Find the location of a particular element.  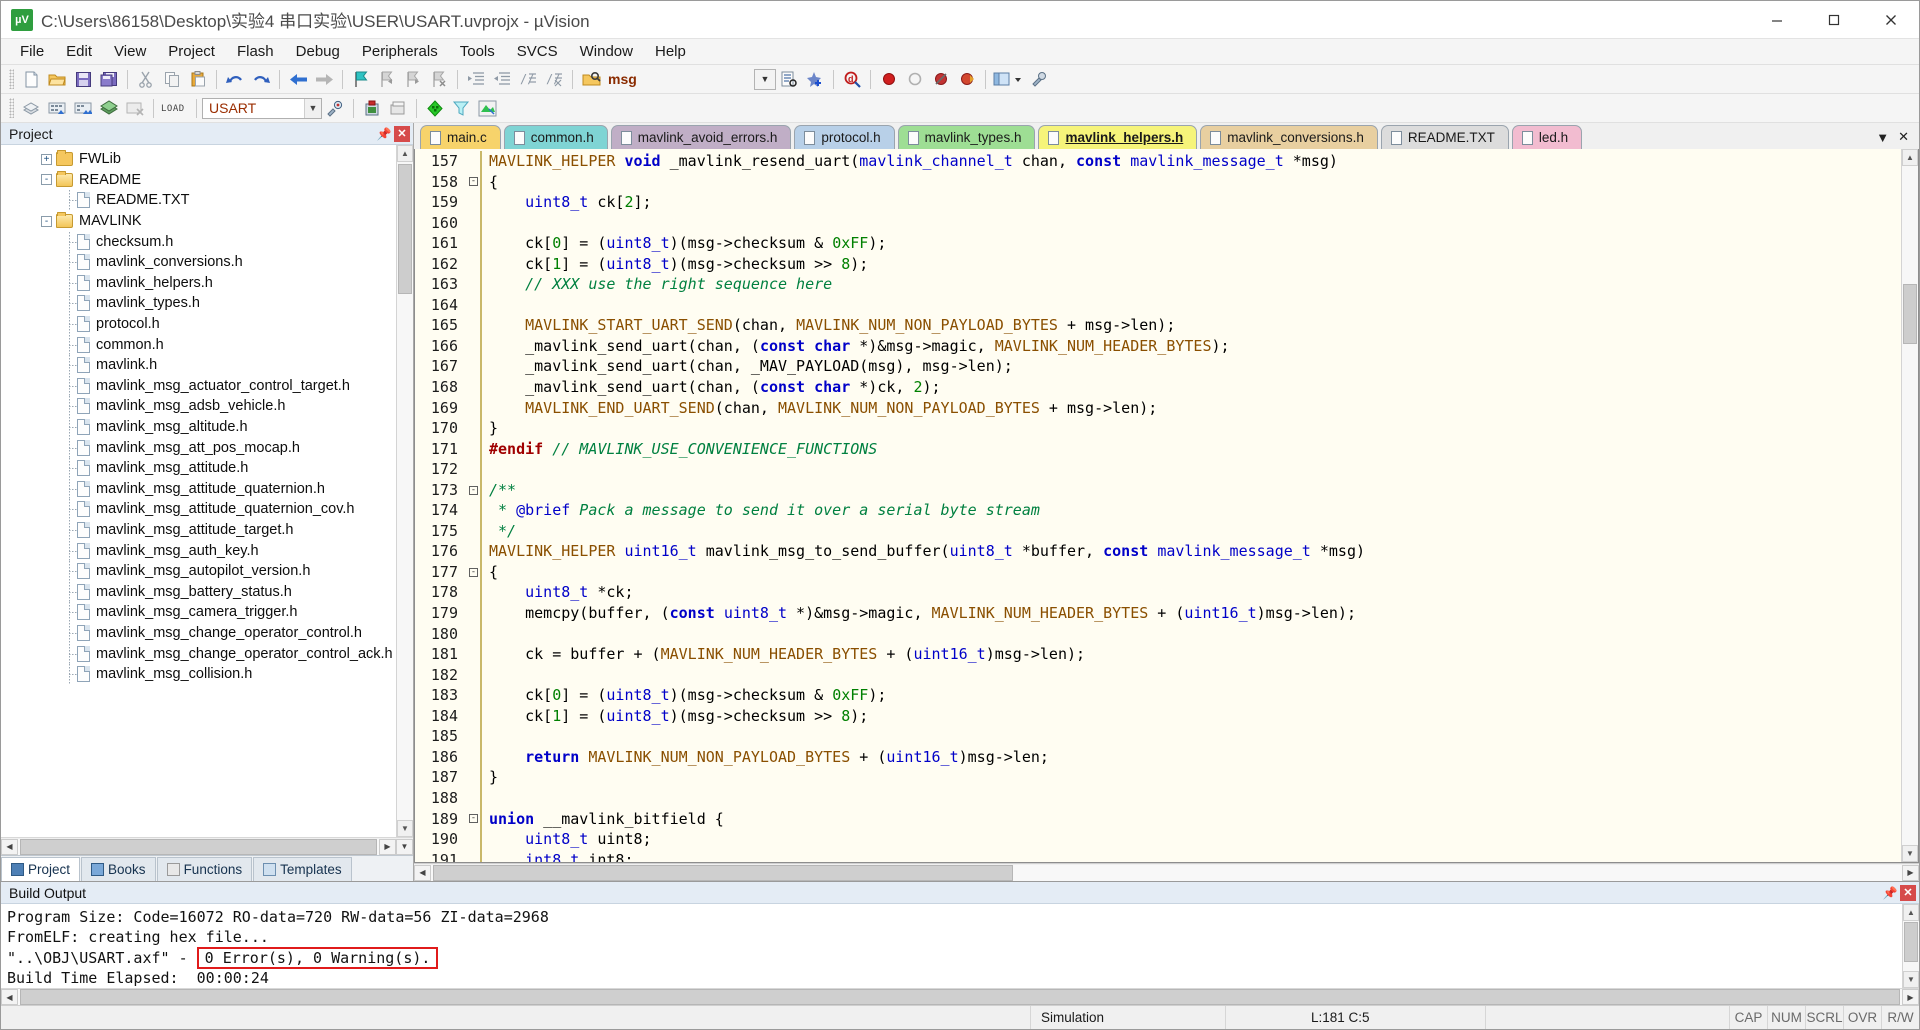

tree-file-row: mavlink_msg_attitude_target.h is located at coordinates (198, 530).